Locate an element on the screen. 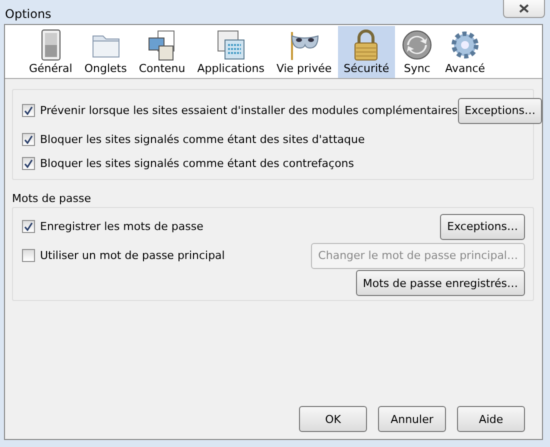 Image resolution: width=550 pixels, height=447 pixels. checkbox: Prévenir lorsque les sites essaient d'installer des modules complémentaires is located at coordinates (240, 110).